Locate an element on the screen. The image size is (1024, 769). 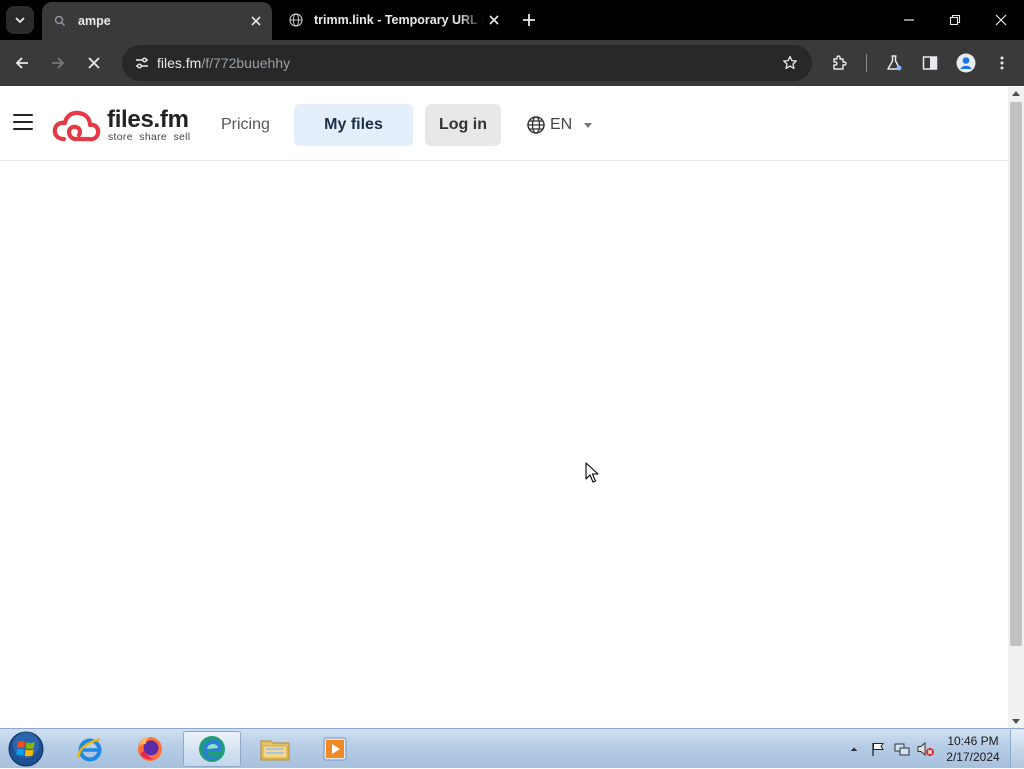
system-clock: 10:46 PM 2/17/2024 is located at coordinates (973, 749).